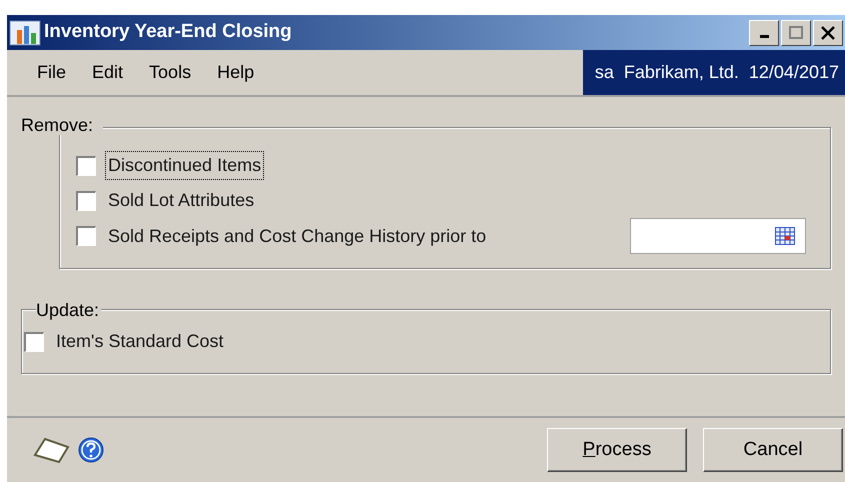 Image resolution: width=845 pixels, height=482 pixels. What do you see at coordinates (718, 236) in the screenshot?
I see `date-field` at bounding box center [718, 236].